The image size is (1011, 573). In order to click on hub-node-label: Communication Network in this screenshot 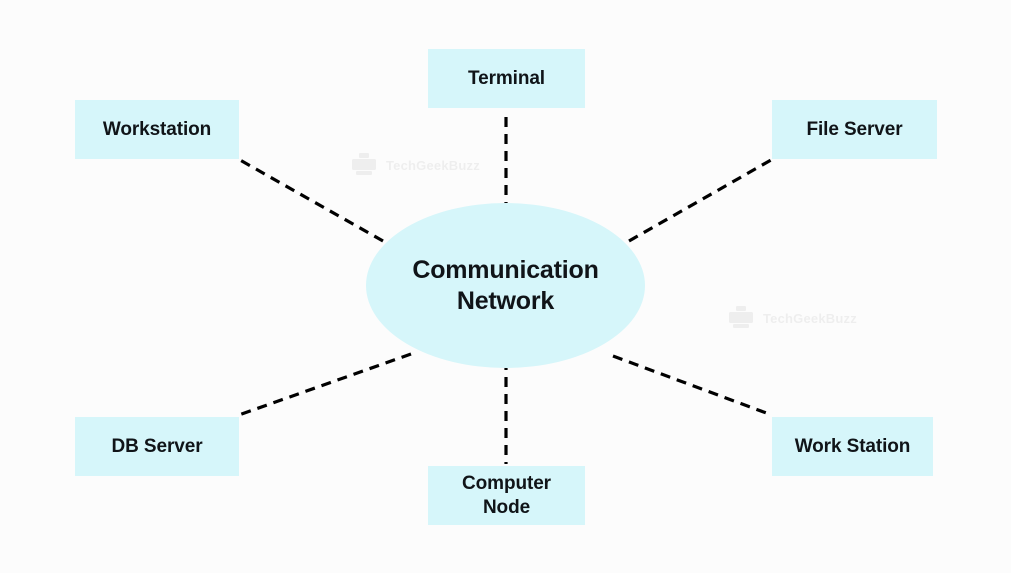, I will do `click(505, 285)`.